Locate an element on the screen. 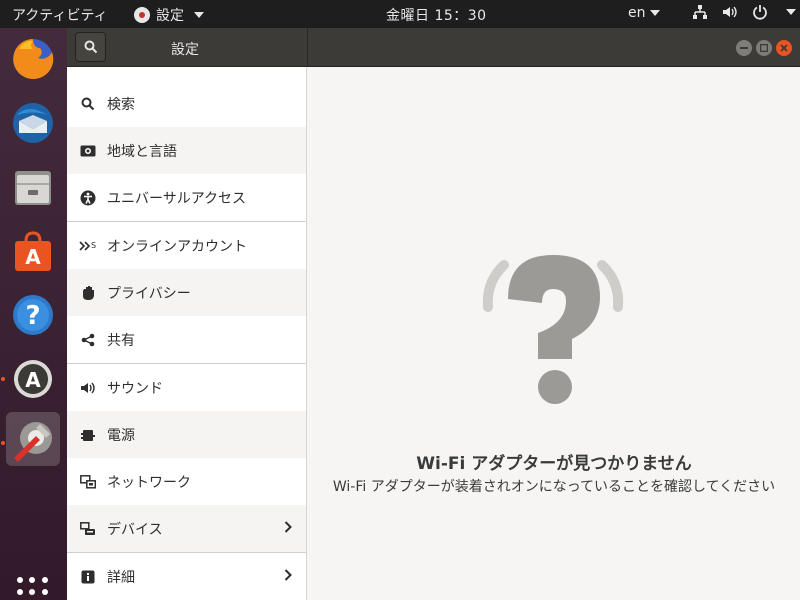 This screenshot has width=800, height=600. network-wired-icon is located at coordinates (700, 12).